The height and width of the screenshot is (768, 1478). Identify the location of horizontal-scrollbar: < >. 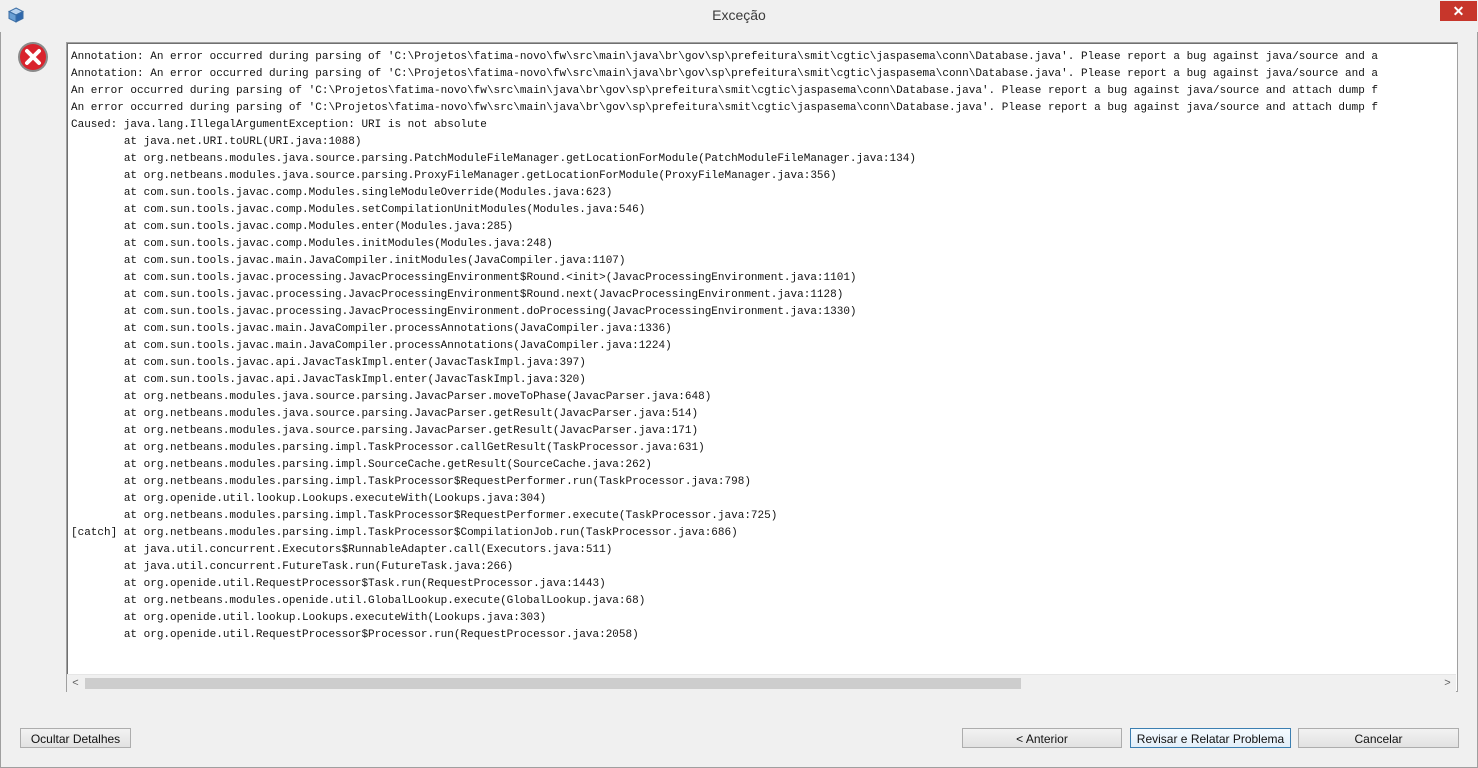
(761, 683).